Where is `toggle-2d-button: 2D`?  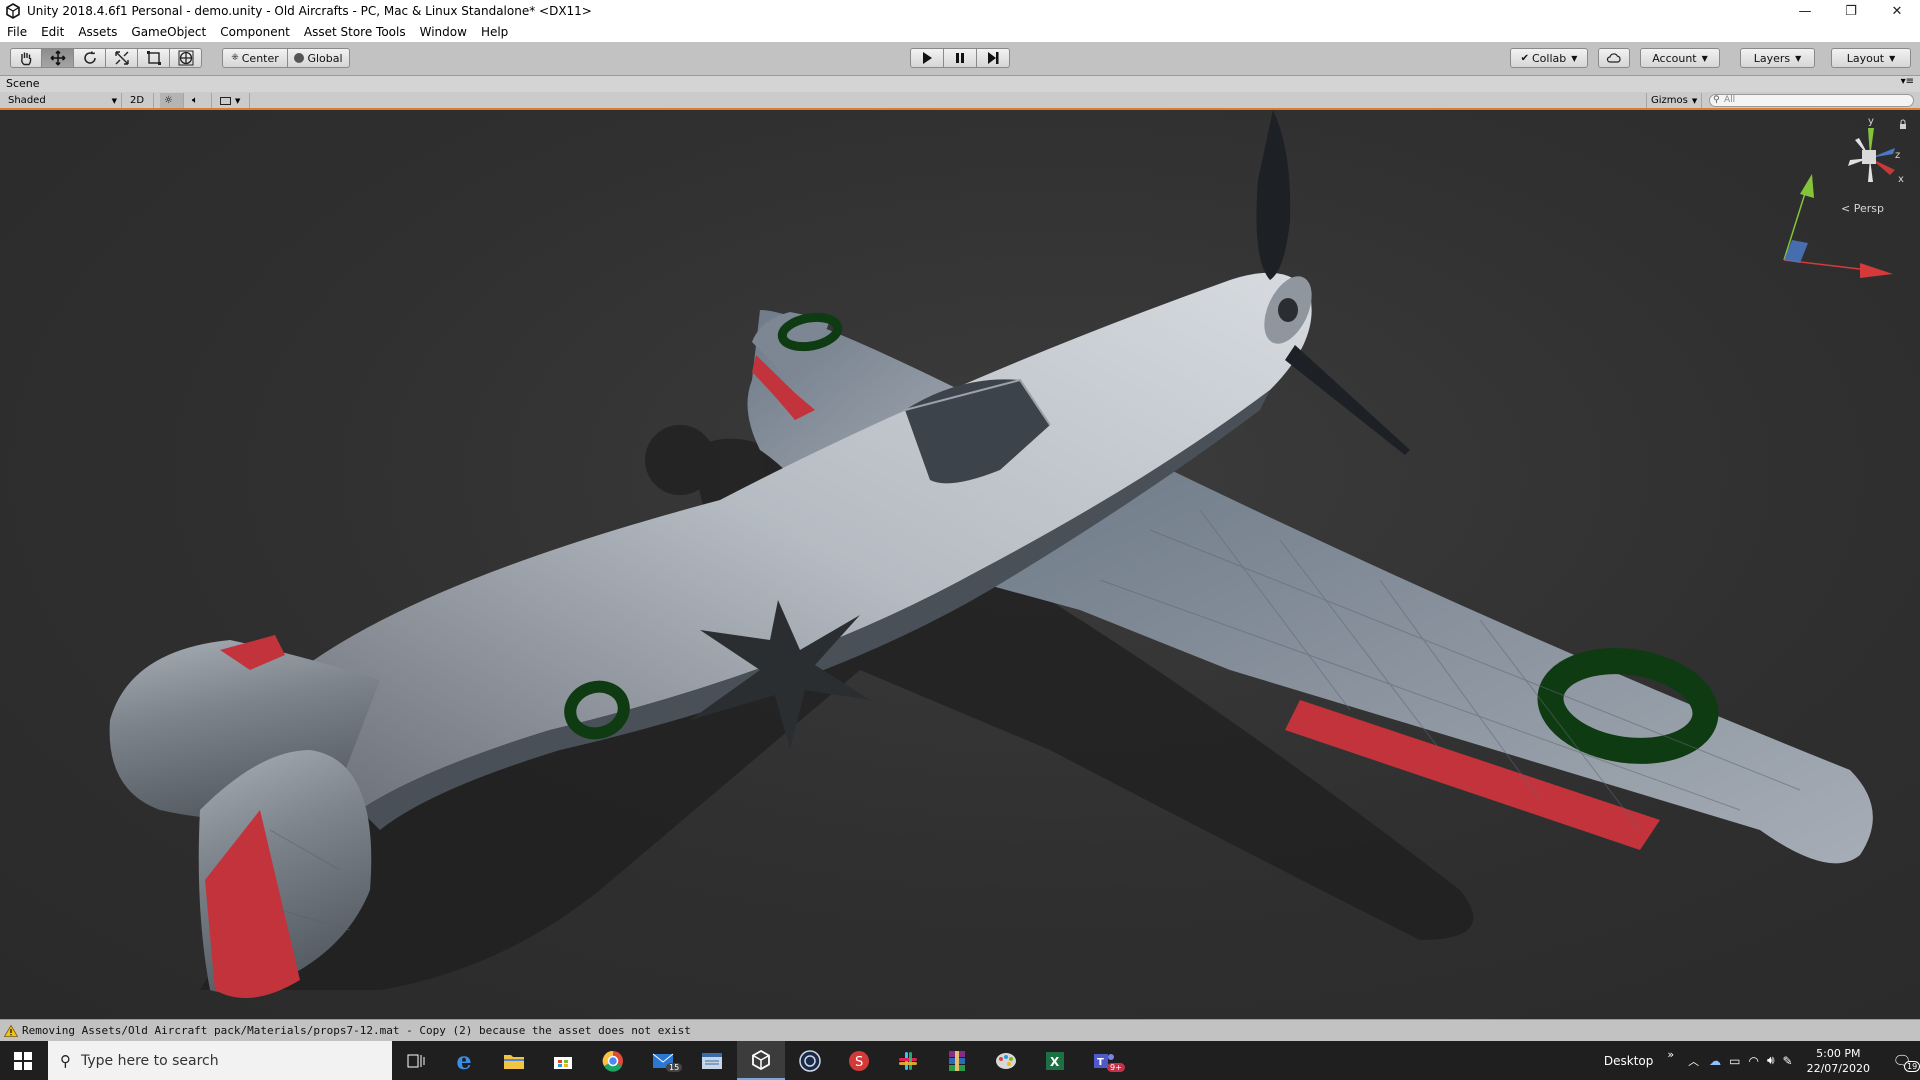 toggle-2d-button: 2D is located at coordinates (140, 100).